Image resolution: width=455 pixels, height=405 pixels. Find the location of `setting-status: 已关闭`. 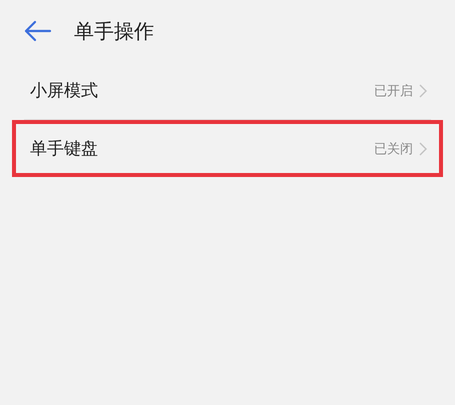

setting-status: 已关闭 is located at coordinates (393, 149).